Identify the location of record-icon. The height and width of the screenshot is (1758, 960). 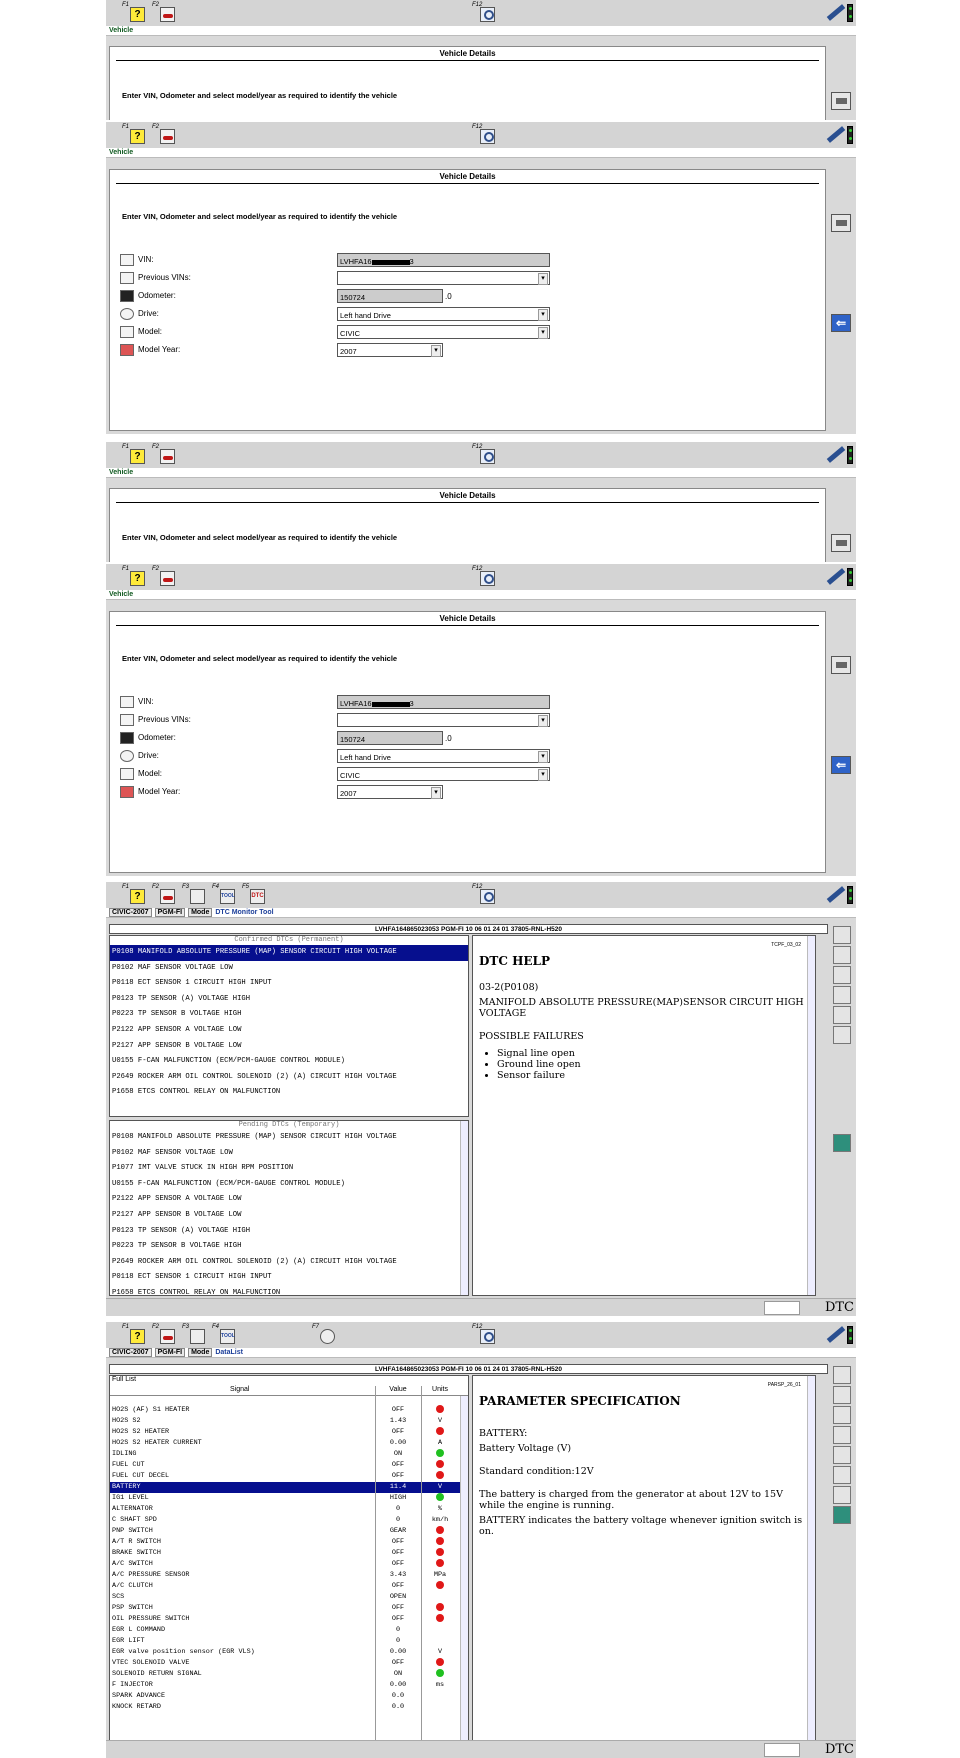
(842, 1435).